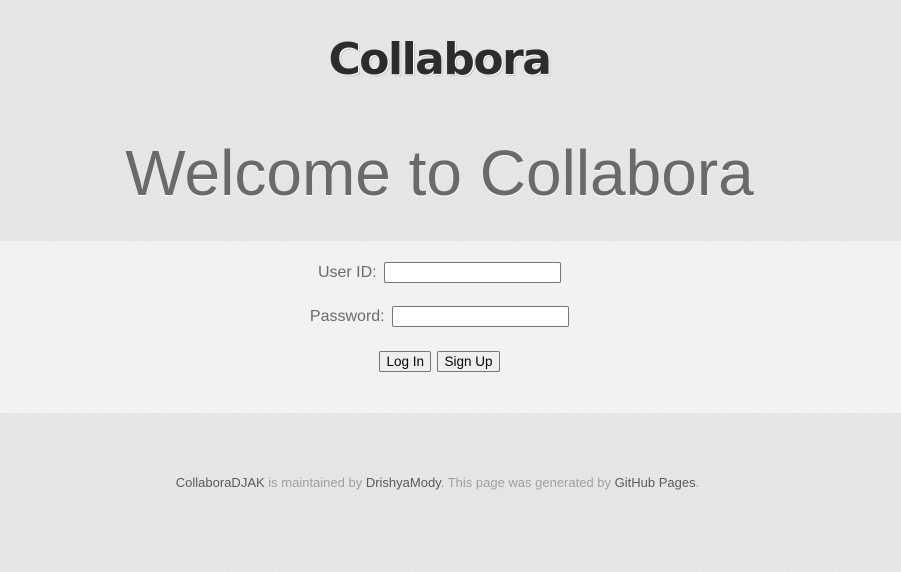  What do you see at coordinates (405, 361) in the screenshot?
I see `login-button: Log In` at bounding box center [405, 361].